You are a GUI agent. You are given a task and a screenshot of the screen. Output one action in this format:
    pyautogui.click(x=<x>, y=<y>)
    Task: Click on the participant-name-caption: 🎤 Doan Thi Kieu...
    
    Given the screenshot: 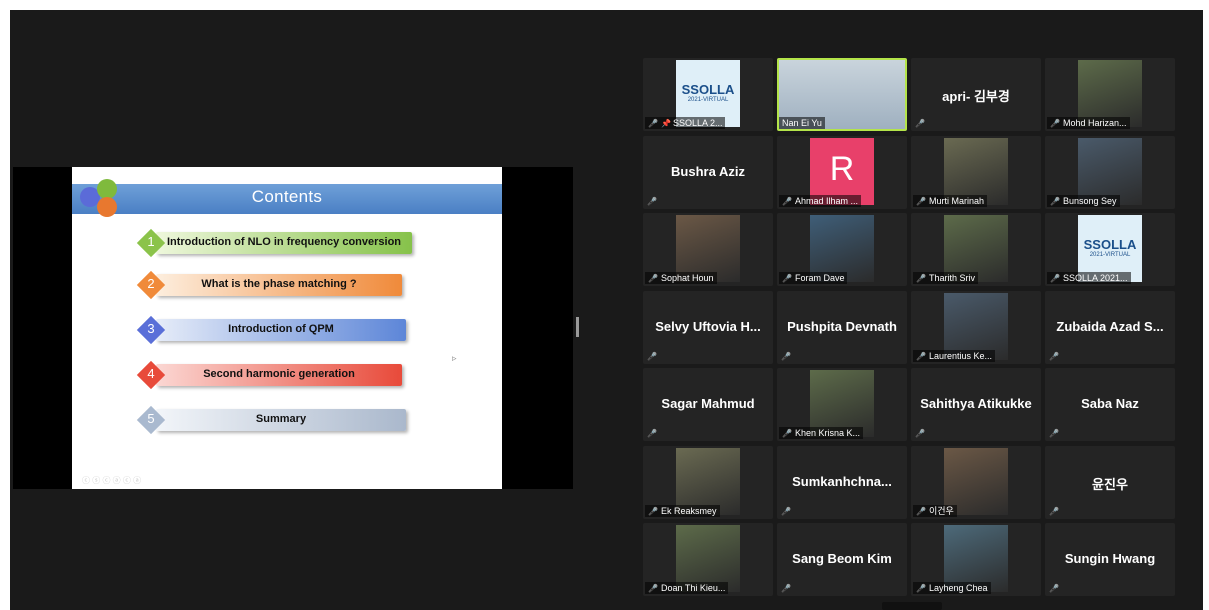 What is the action you would take?
    pyautogui.click(x=687, y=588)
    